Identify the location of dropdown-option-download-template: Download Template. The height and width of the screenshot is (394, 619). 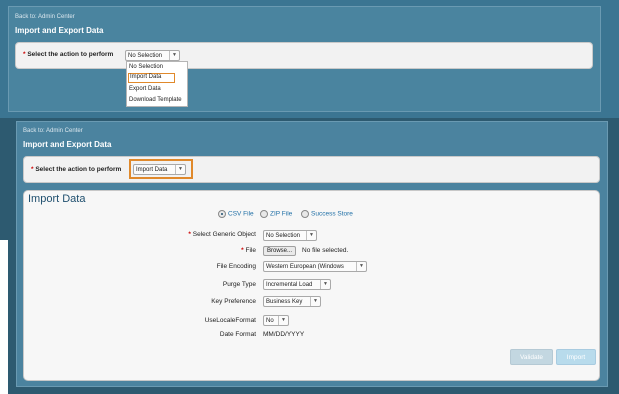
(155, 100).